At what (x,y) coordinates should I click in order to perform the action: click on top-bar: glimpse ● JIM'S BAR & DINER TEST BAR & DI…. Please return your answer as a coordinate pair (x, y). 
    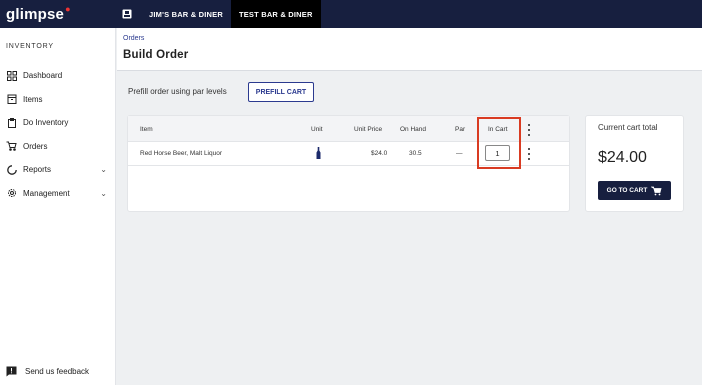
    Looking at the image, I should click on (351, 14).